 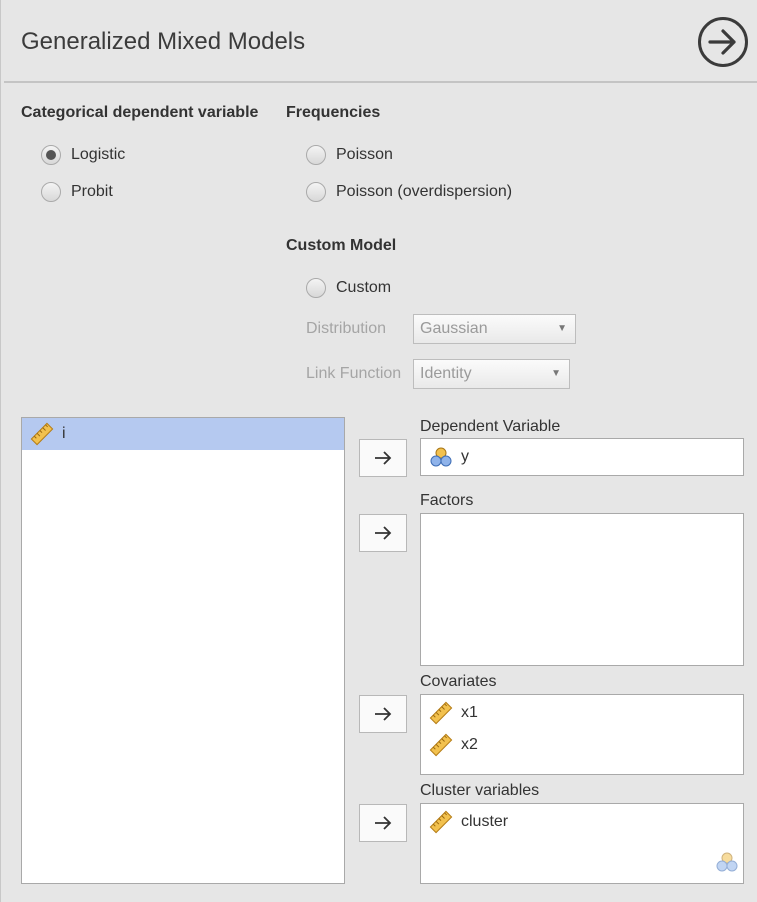 I want to click on list-item: y, so click(x=582, y=457).